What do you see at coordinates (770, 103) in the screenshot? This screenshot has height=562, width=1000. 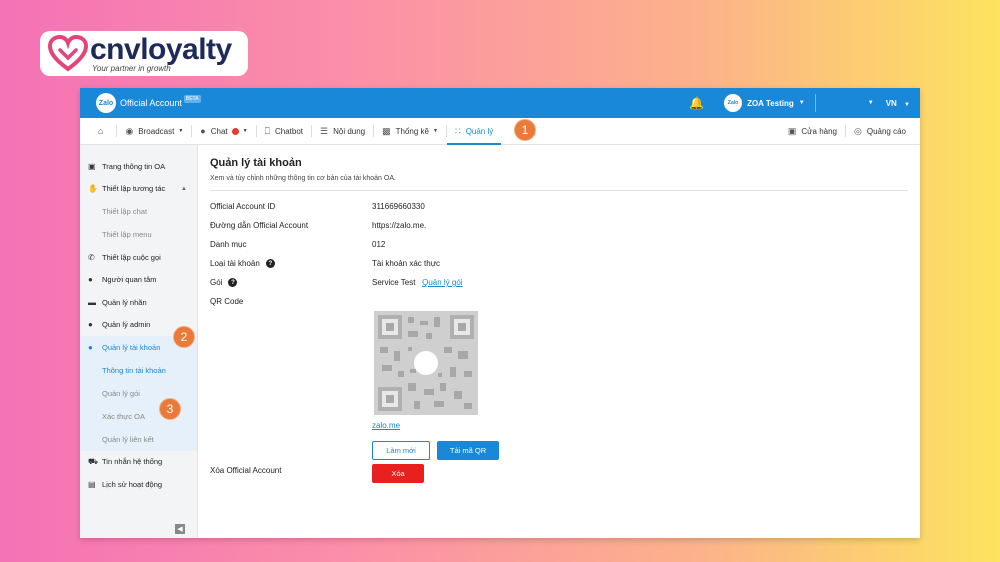 I see `account-name: ZOA Testing` at bounding box center [770, 103].